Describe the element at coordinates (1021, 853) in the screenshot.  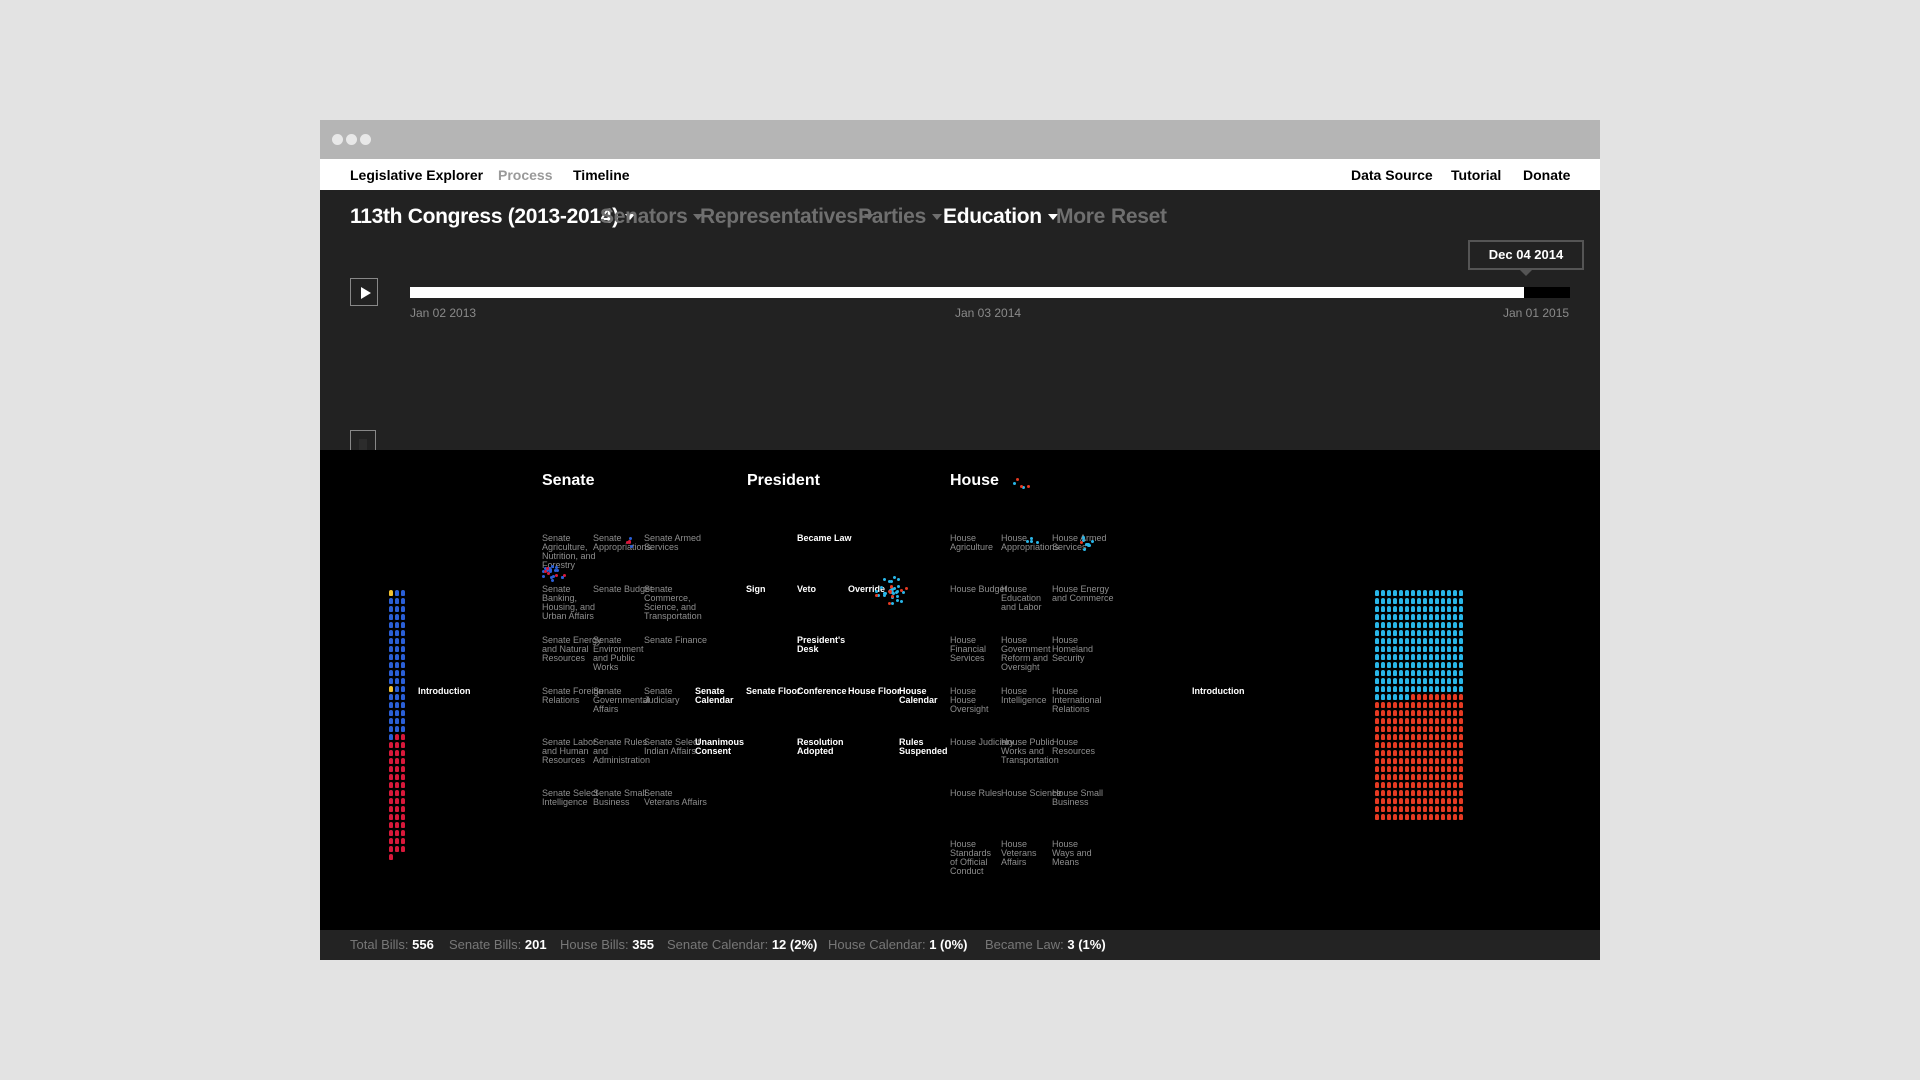
I see `node-house-committee: House Veterans Affairs` at that location.